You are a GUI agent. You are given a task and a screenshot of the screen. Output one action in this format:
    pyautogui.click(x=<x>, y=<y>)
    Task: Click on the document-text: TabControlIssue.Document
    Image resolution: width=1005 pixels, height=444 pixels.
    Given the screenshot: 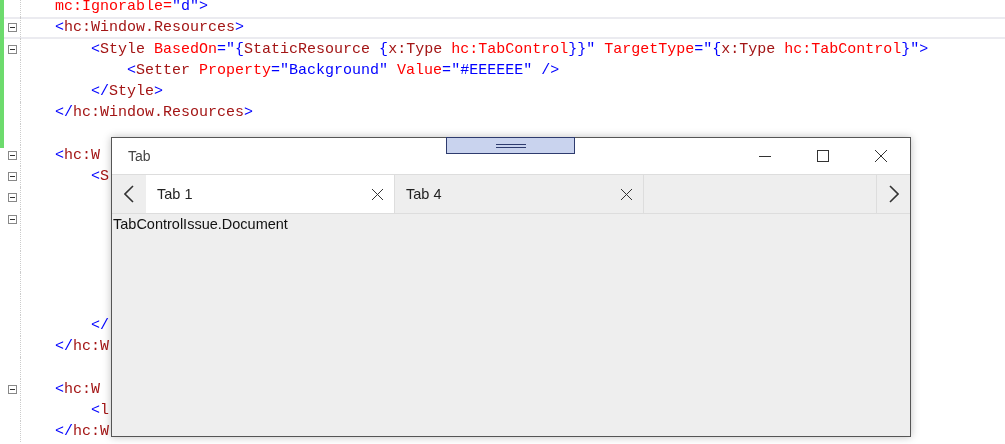 What is the action you would take?
    pyautogui.click(x=200, y=224)
    